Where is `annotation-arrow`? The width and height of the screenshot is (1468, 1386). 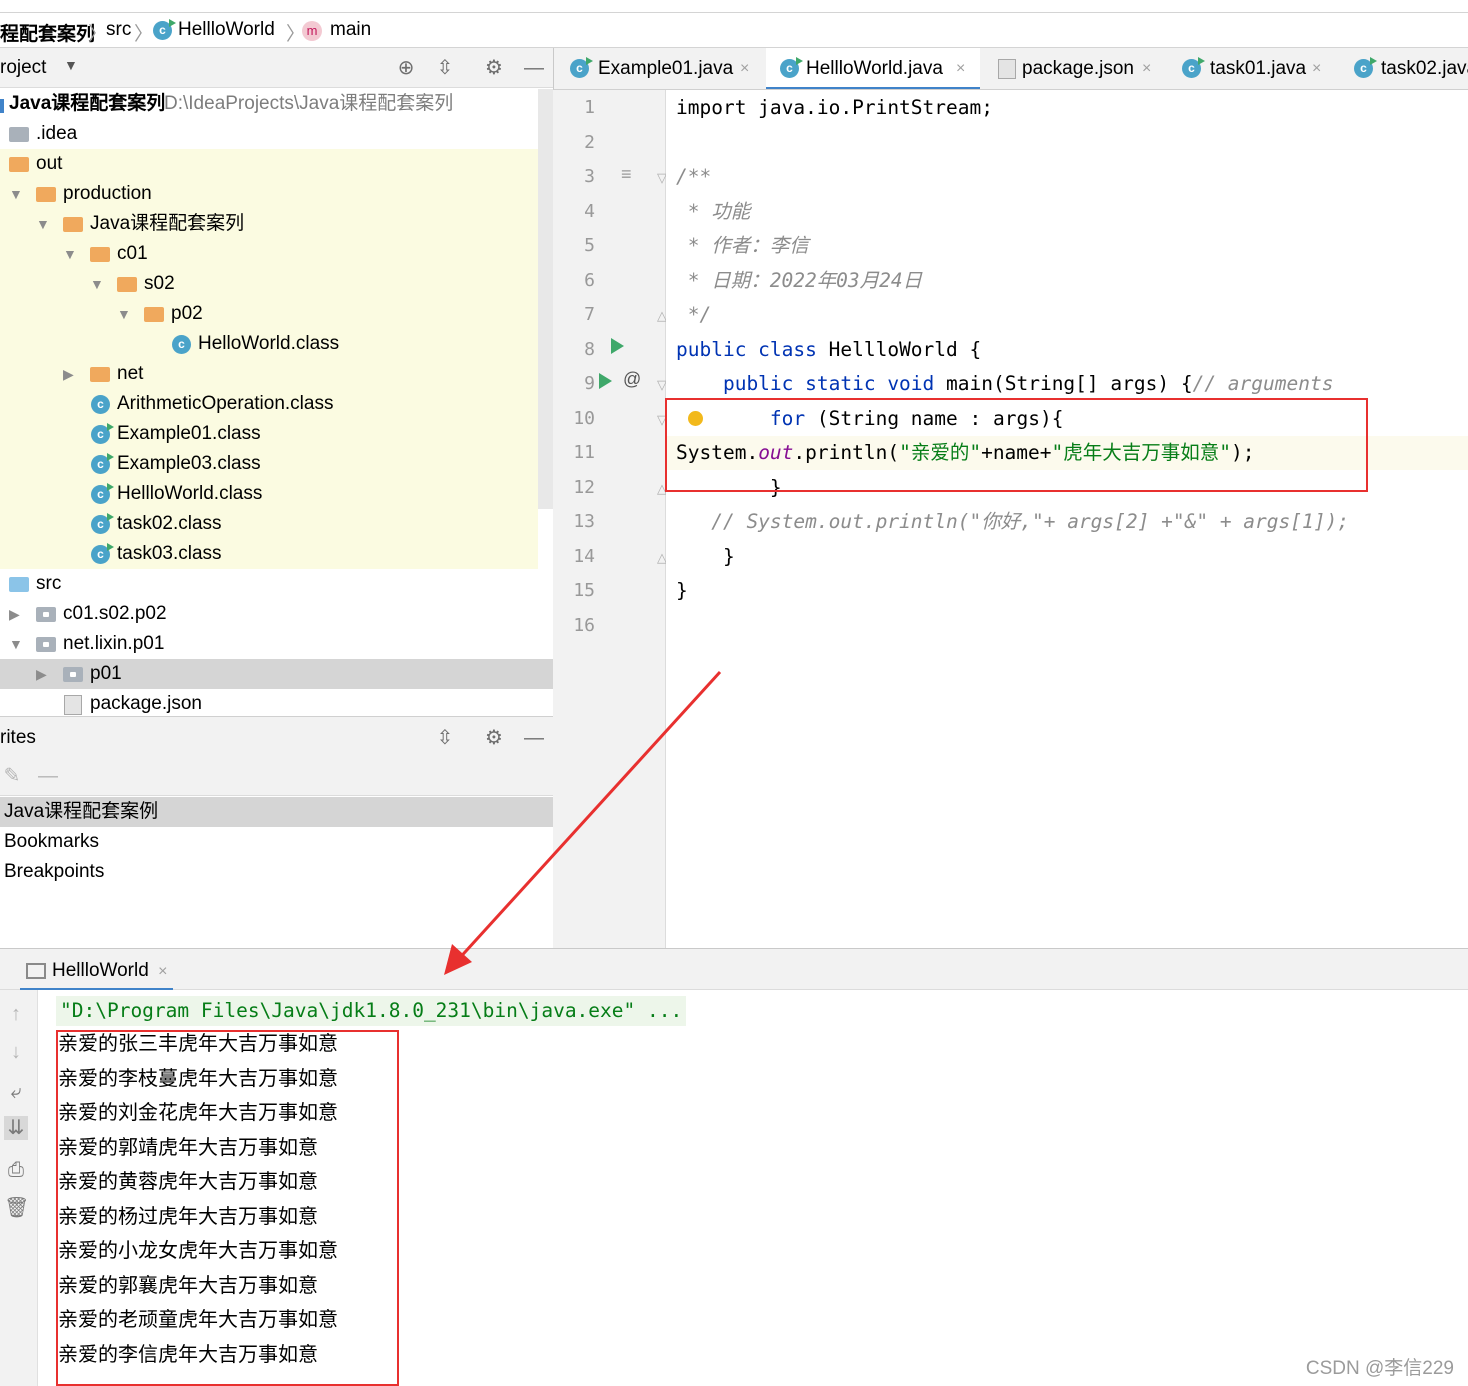 annotation-arrow is located at coordinates (583, 822).